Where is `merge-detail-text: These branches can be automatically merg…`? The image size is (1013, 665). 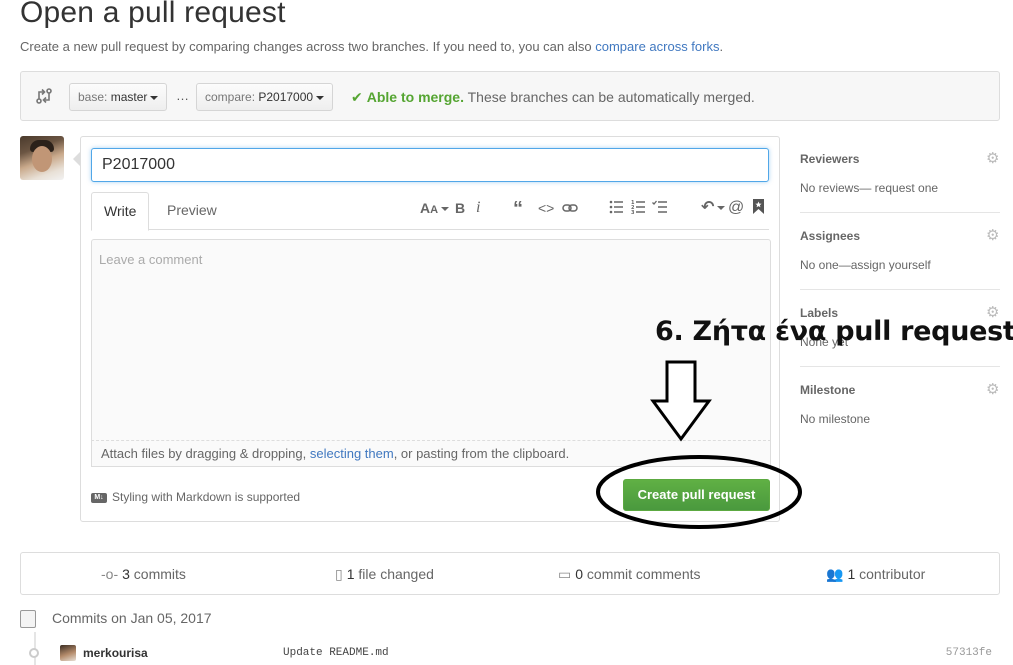 merge-detail-text: These branches can be automatically merg… is located at coordinates (609, 97).